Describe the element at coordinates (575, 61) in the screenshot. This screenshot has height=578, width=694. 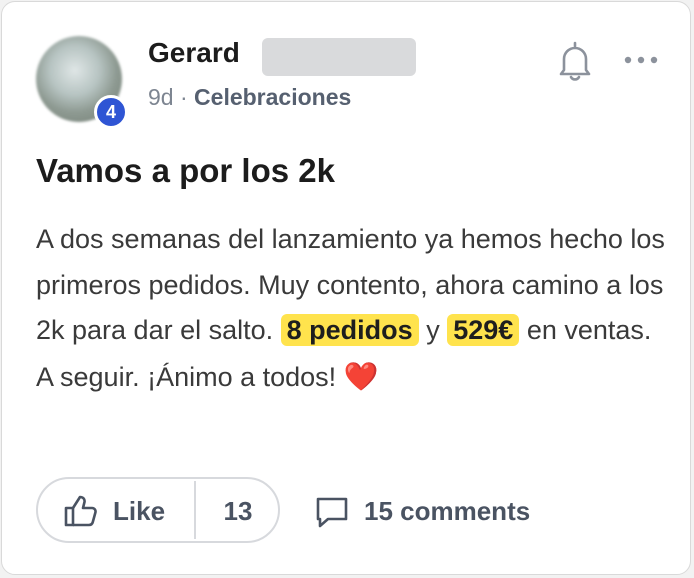
I see `bell-icon` at that location.